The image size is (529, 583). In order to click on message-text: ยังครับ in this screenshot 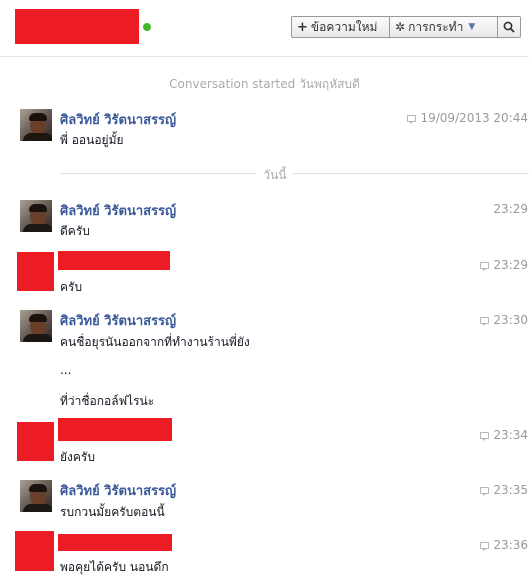, I will do `click(77, 457)`.